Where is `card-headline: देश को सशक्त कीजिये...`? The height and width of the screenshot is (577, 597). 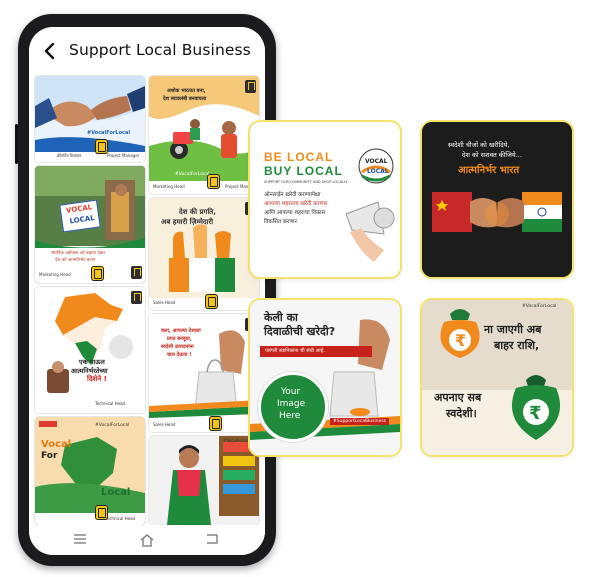
card-headline: देश को सशक्त कीजिये... is located at coordinates (492, 155).